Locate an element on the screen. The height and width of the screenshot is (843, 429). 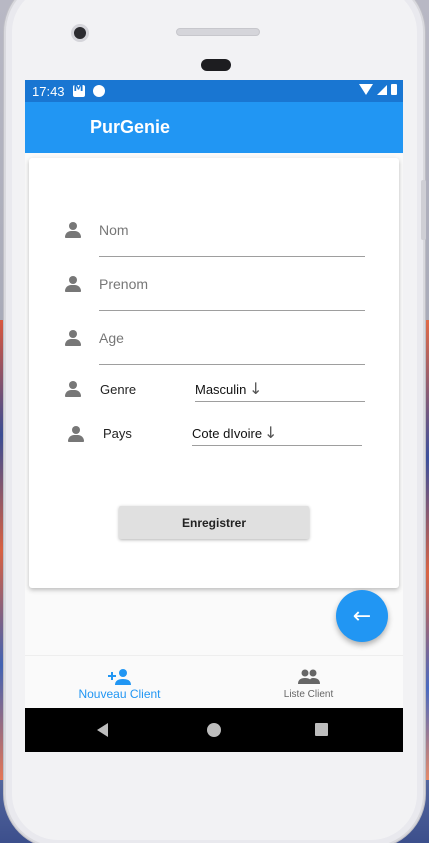
status-bar: 17:43 is located at coordinates (214, 91).